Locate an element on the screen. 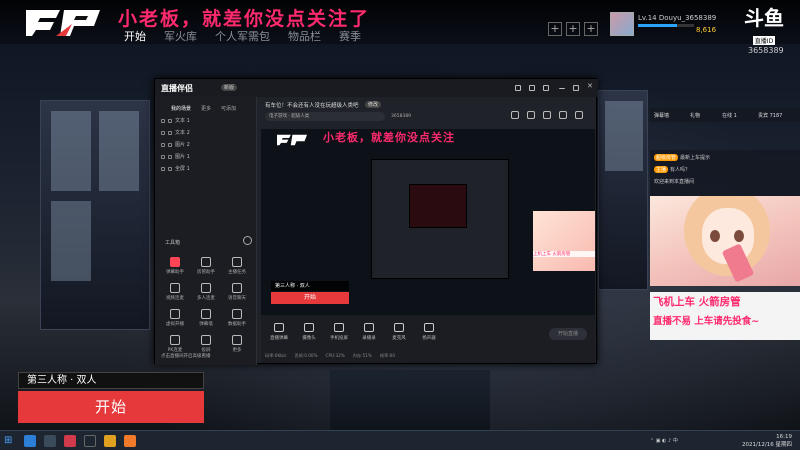 This screenshot has width=800, height=450. chat-message: 超级房管 最新上车提示 is located at coordinates (682, 157).